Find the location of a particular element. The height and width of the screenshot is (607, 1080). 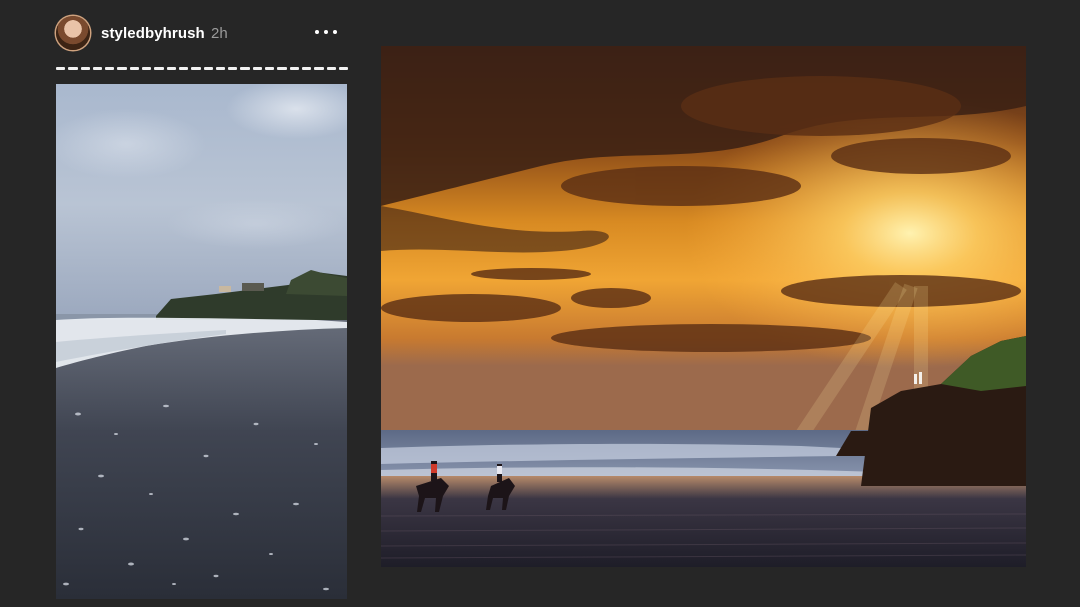

post-timestamp: 2h is located at coordinates (219, 33).